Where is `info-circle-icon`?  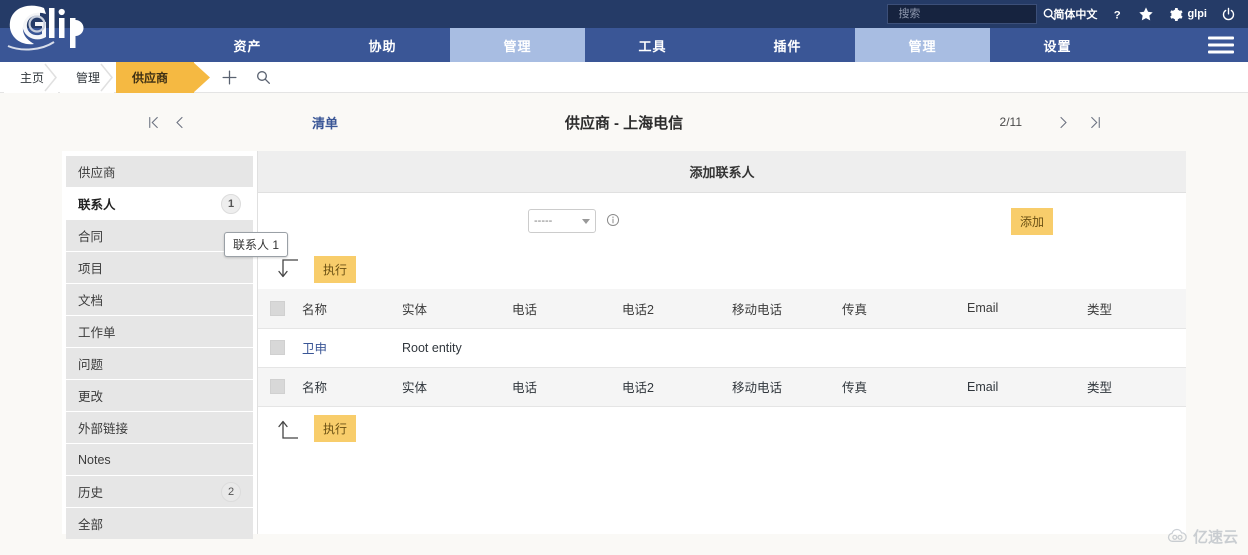
info-circle-icon is located at coordinates (613, 221).